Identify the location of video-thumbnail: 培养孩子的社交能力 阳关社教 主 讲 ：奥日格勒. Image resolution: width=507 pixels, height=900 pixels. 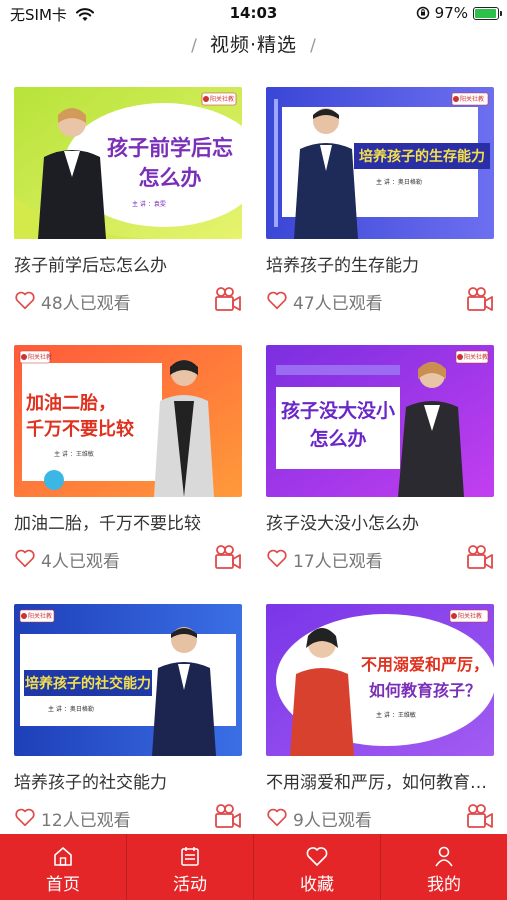
(128, 680).